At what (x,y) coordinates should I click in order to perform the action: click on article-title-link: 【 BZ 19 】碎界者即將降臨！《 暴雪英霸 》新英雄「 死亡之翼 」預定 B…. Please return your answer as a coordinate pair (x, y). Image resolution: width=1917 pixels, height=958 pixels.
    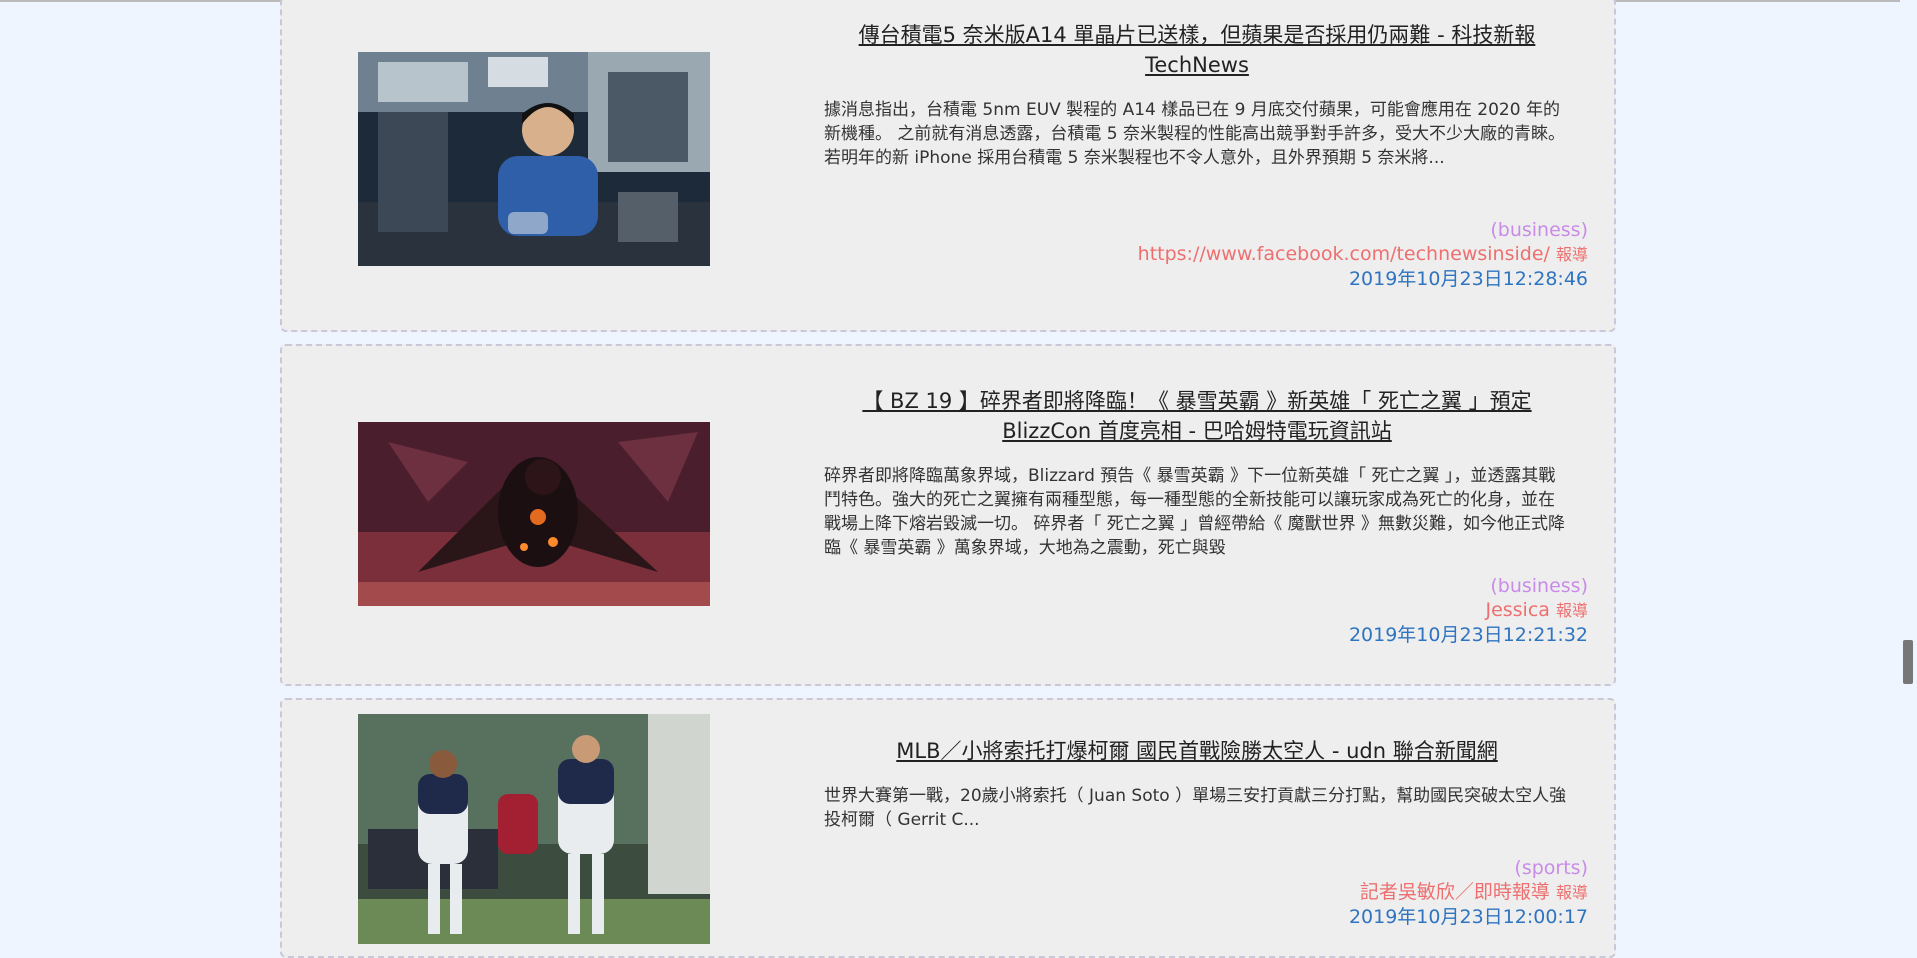
    Looking at the image, I should click on (1197, 416).